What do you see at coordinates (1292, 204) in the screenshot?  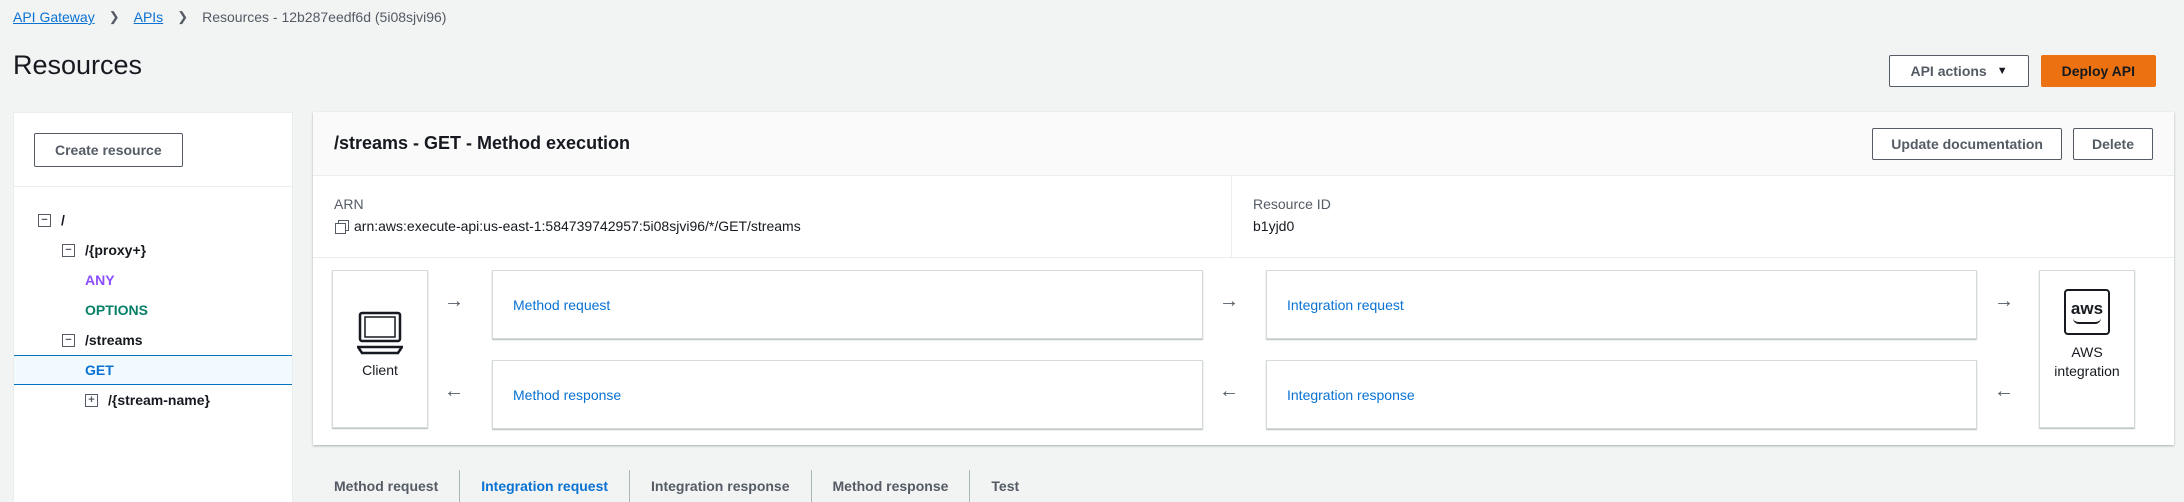 I see `resource-id-label: Resource ID` at bounding box center [1292, 204].